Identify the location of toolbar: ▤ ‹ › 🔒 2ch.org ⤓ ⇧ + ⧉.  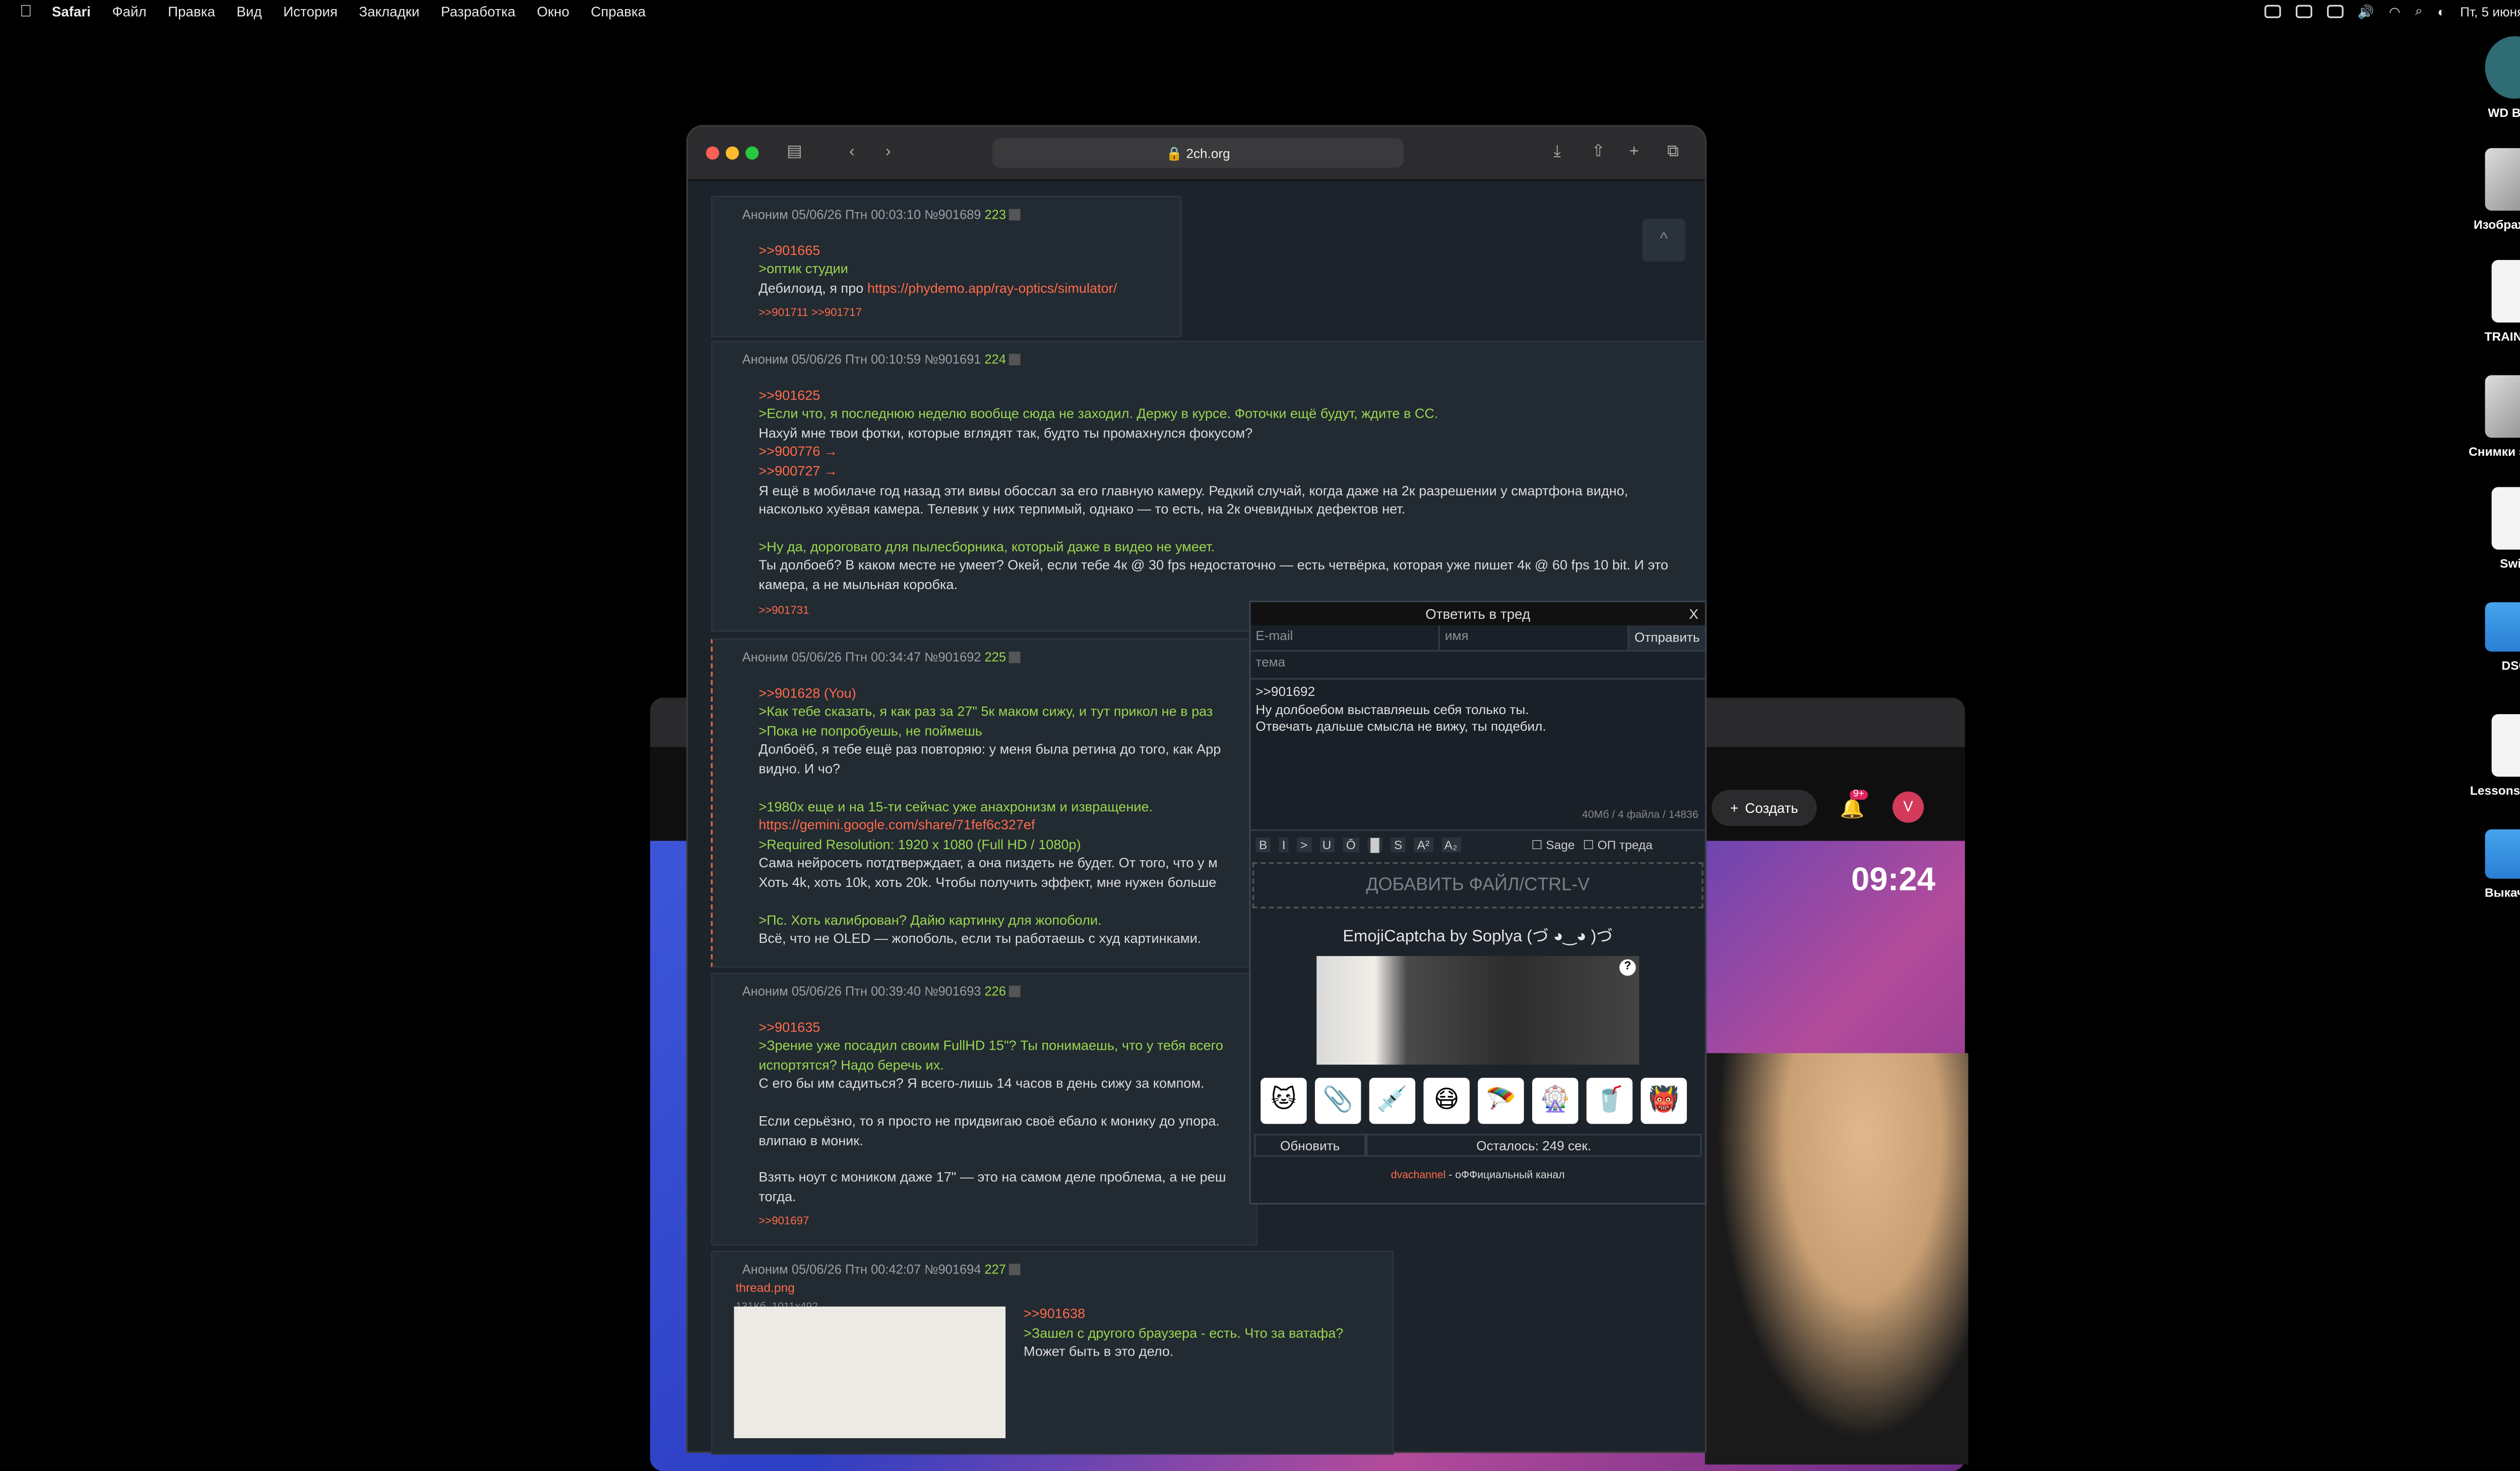
(1196, 153).